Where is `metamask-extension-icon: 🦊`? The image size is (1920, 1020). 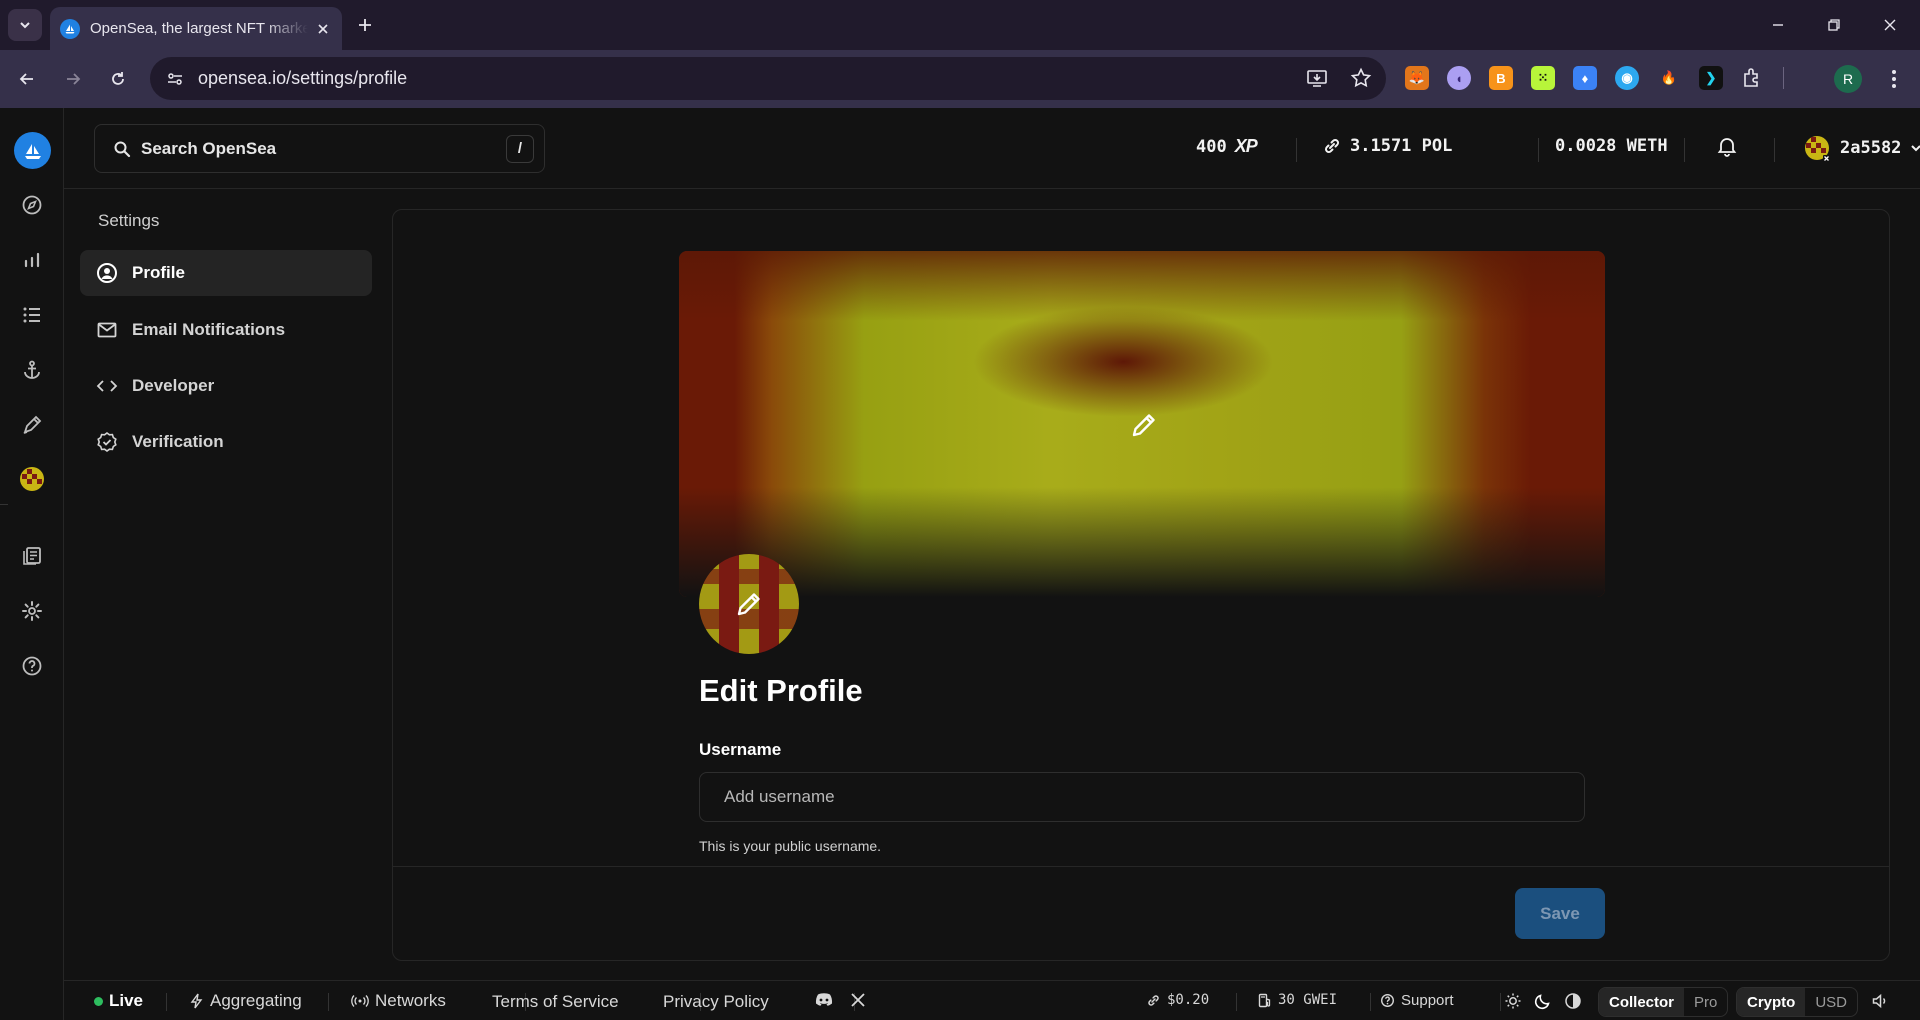
metamask-extension-icon: 🦊 is located at coordinates (1417, 78).